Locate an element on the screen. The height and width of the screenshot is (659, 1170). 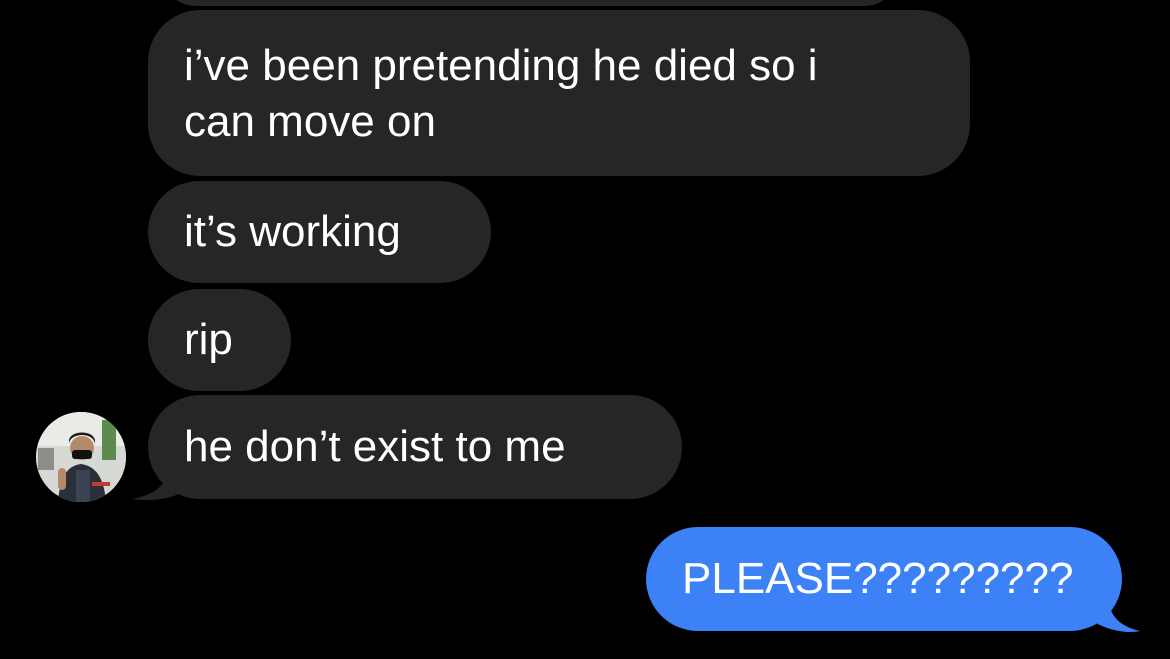
message-bubble-cutoff is located at coordinates (530, 3).